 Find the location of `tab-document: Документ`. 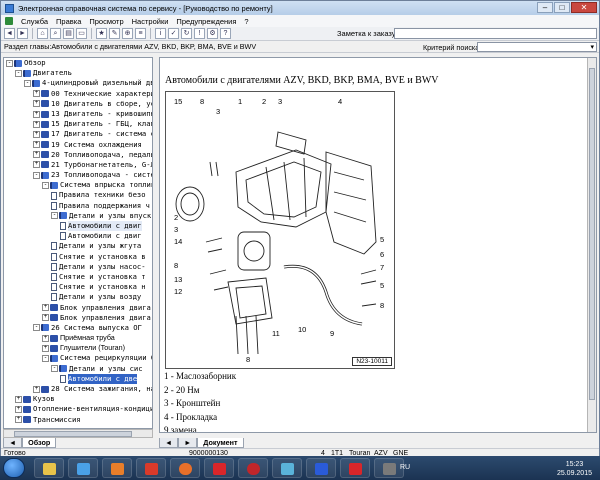

tab-document: Документ is located at coordinates (220, 443).